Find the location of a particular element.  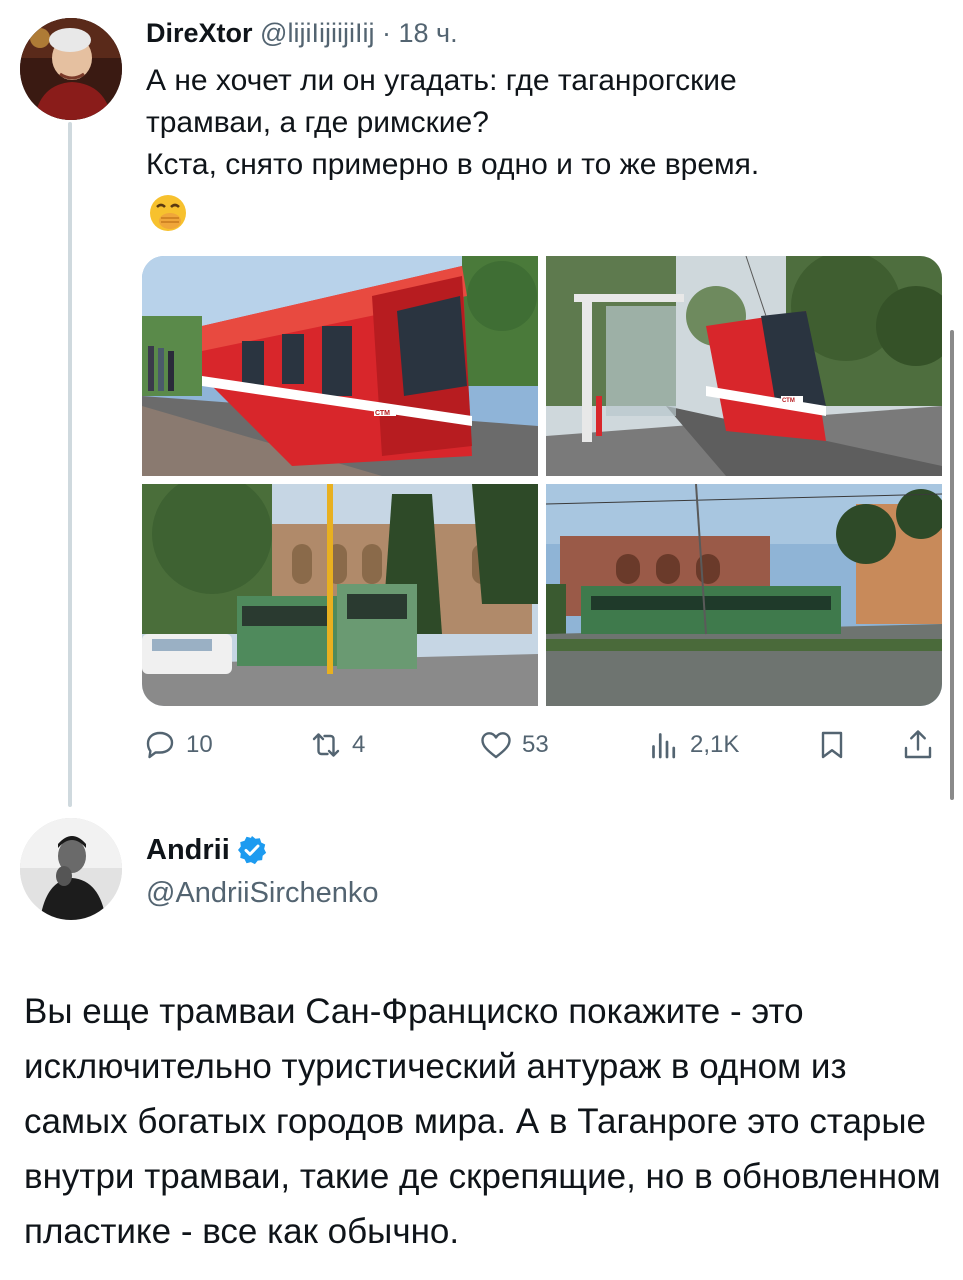

bookmark-icon is located at coordinates (832, 745).